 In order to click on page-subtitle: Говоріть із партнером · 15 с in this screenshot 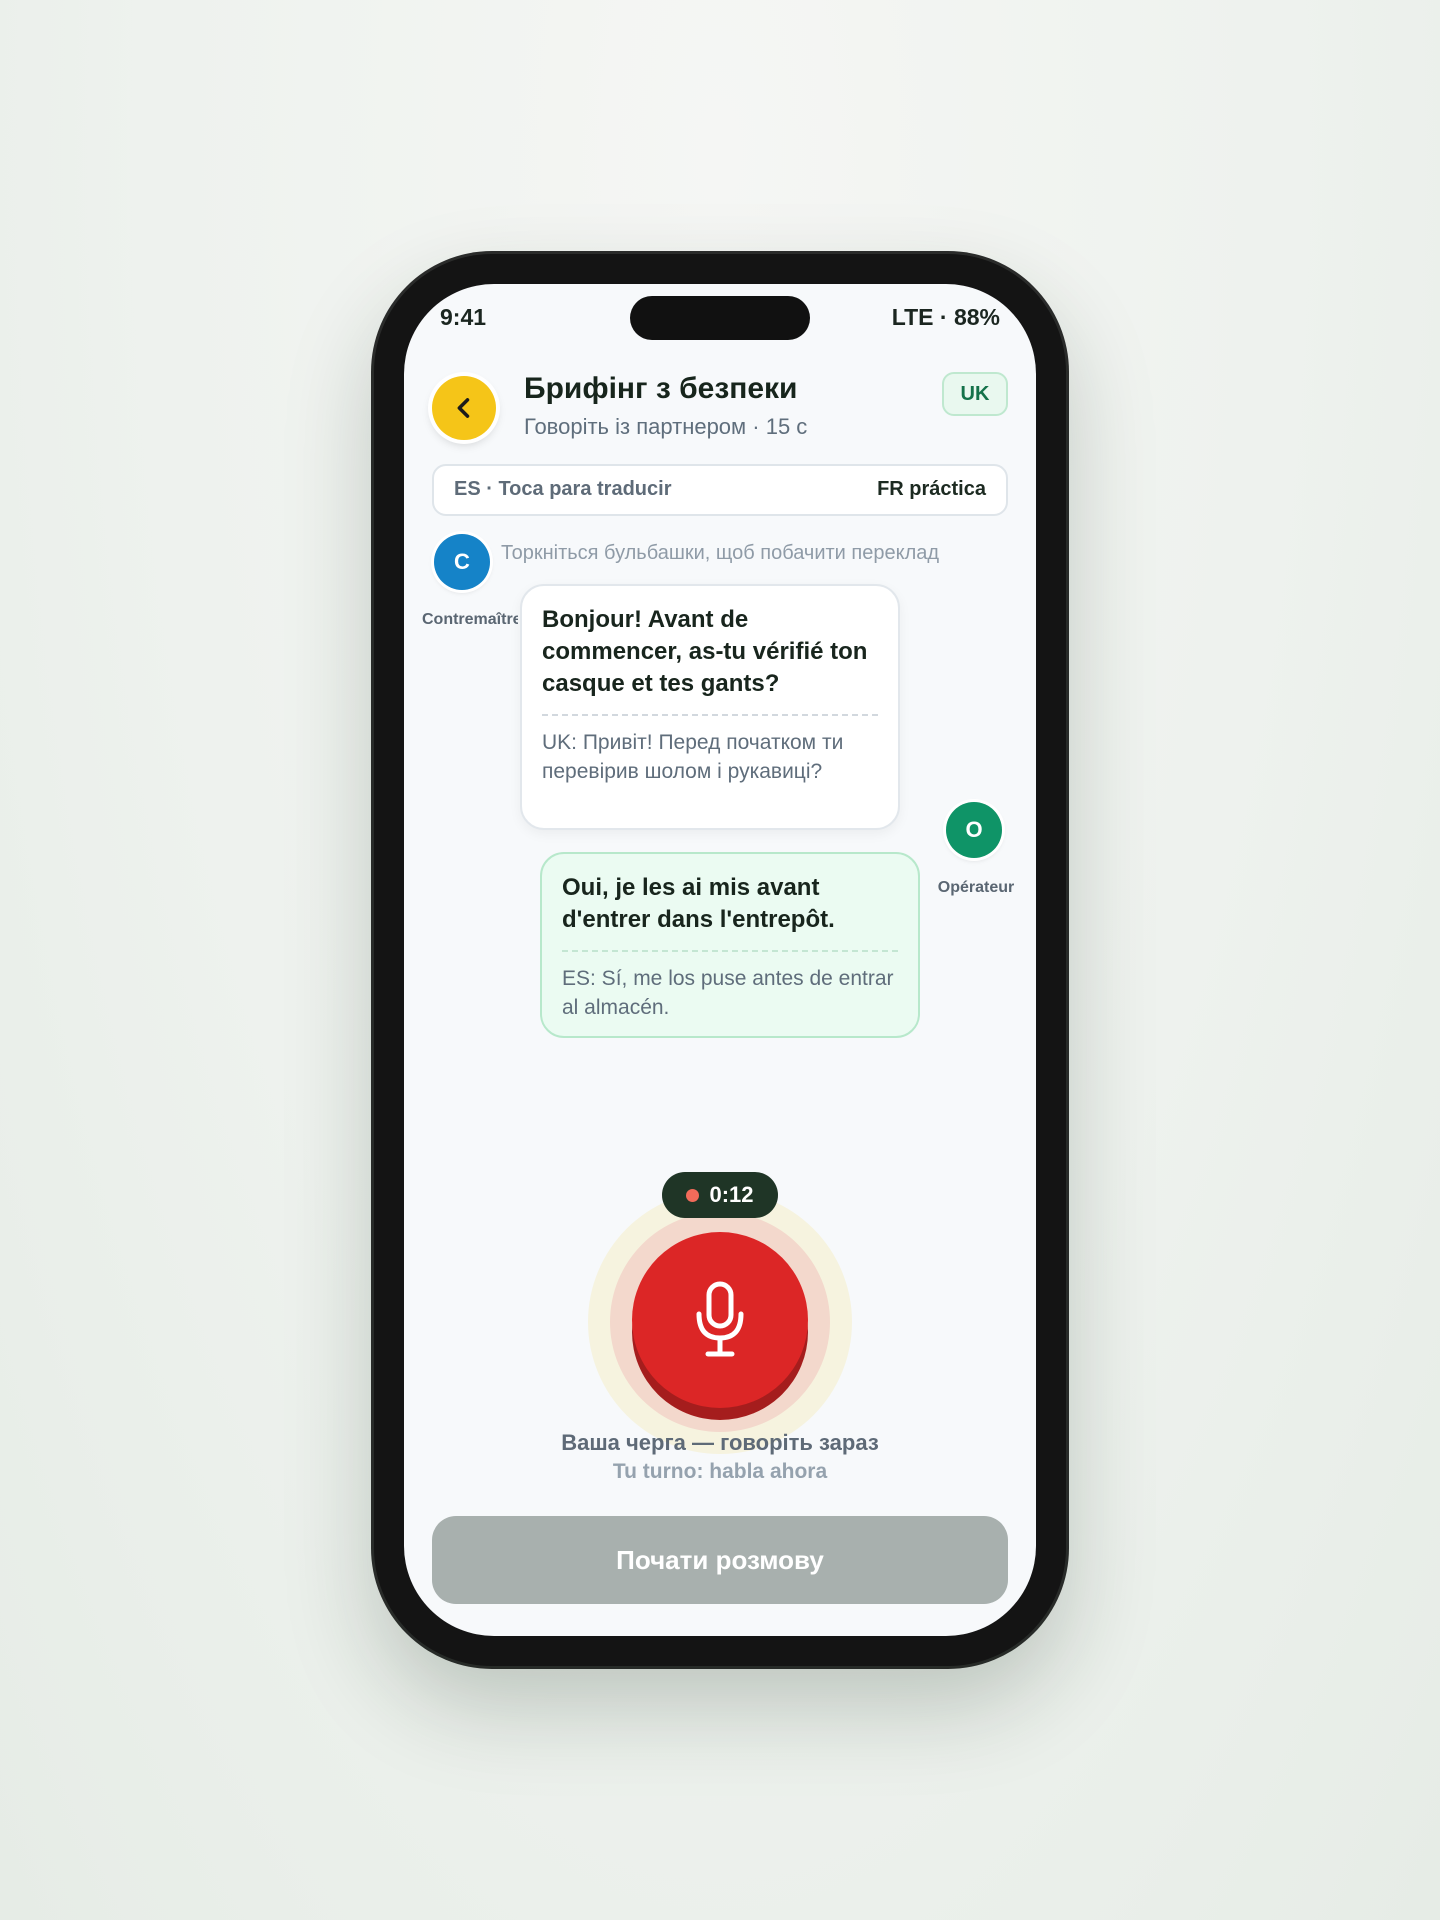, I will do `click(666, 426)`.